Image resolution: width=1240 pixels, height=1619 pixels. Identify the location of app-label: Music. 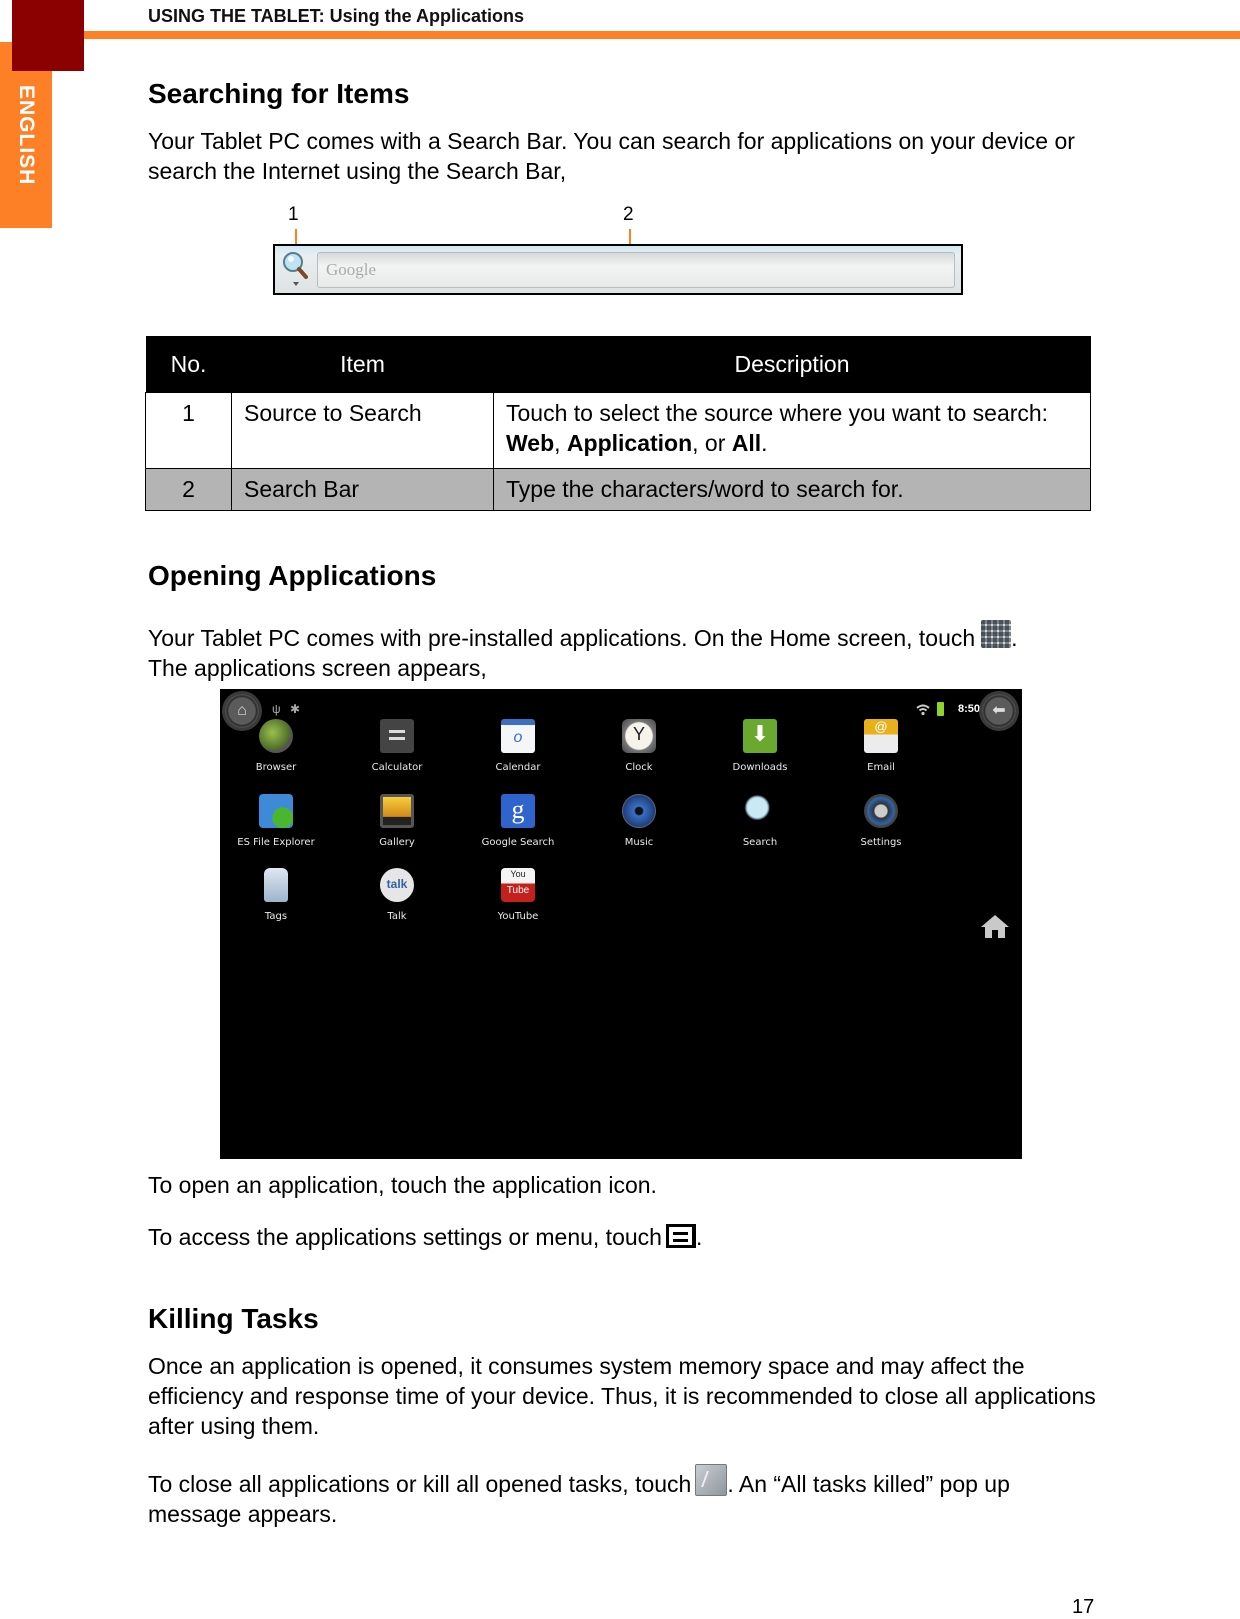
(639, 842).